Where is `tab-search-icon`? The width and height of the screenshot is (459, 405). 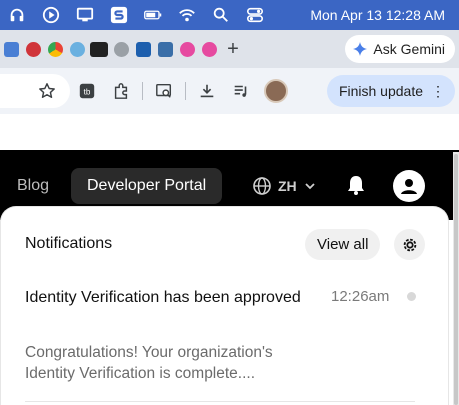
tab-search-icon is located at coordinates (164, 91).